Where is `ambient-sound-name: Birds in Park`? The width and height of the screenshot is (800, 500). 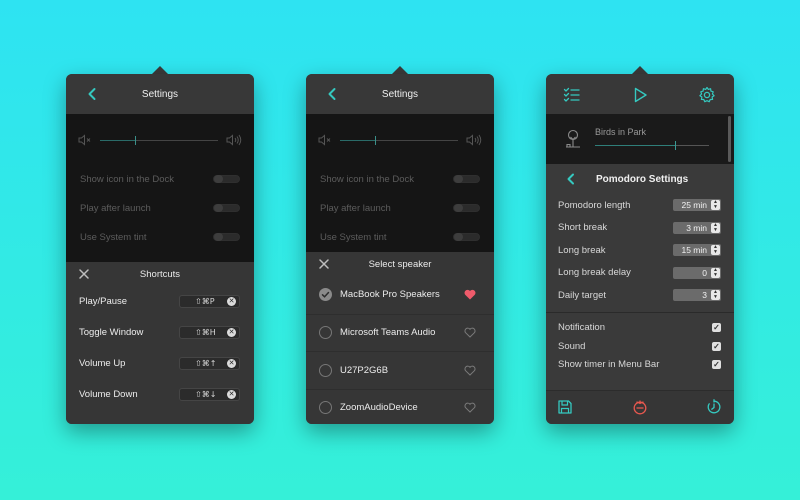 ambient-sound-name: Birds in Park is located at coordinates (621, 132).